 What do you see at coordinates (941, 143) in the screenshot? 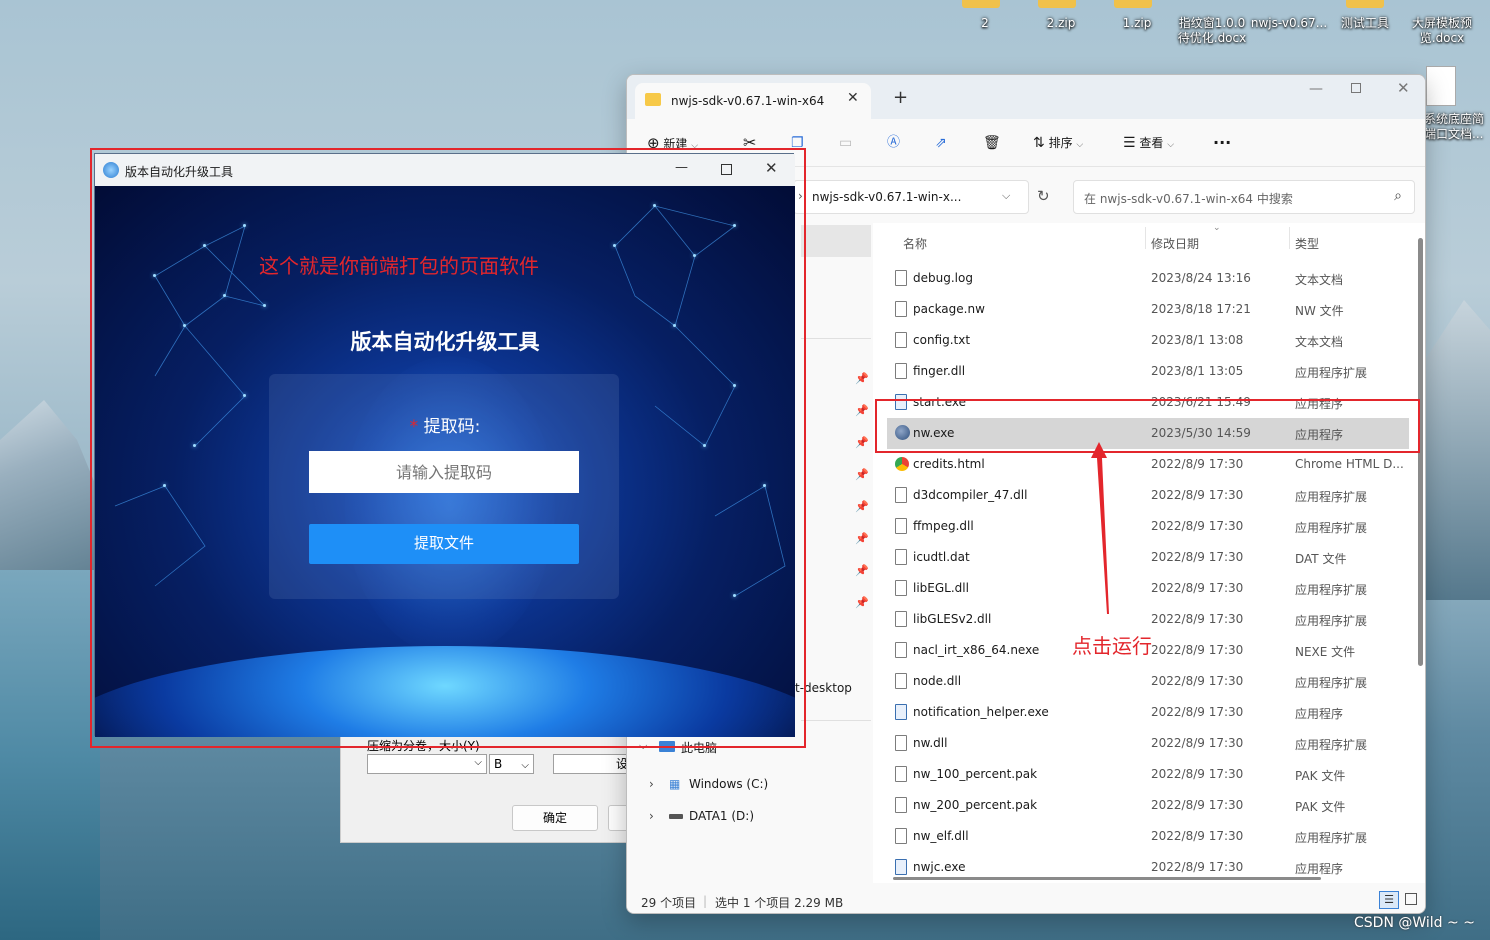
I see `share-icon: ⇗` at bounding box center [941, 143].